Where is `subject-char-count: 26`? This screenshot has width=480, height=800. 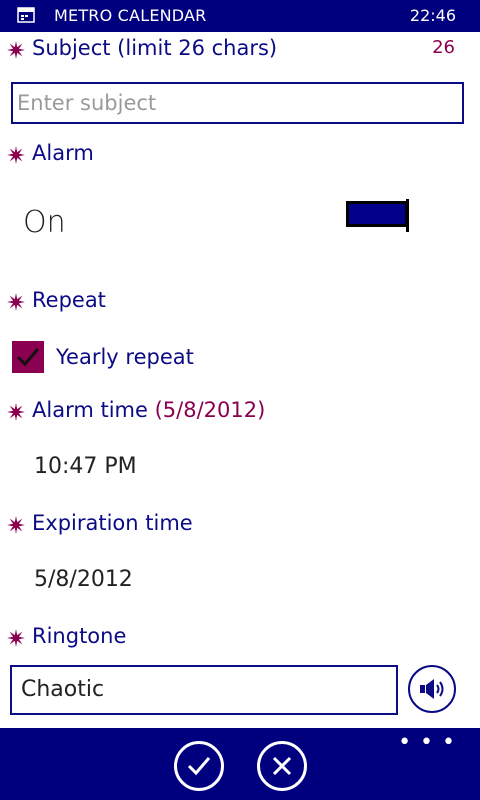 subject-char-count: 26 is located at coordinates (443, 47).